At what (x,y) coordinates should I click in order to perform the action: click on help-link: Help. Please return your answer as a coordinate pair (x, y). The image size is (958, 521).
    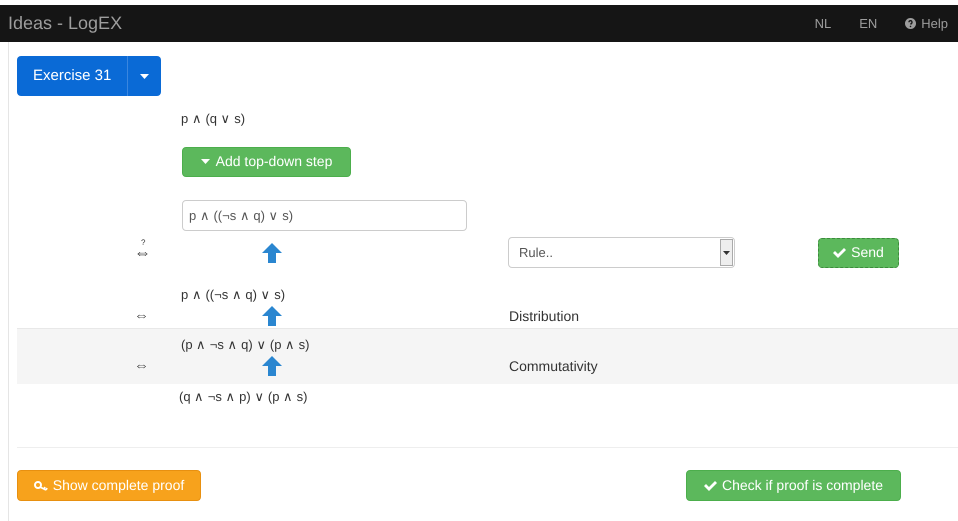
    Looking at the image, I should click on (926, 24).